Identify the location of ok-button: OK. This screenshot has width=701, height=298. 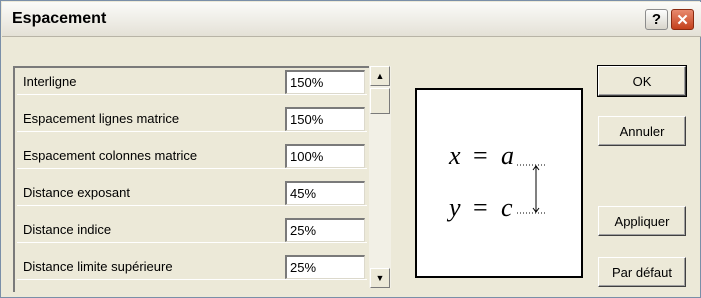
(642, 81).